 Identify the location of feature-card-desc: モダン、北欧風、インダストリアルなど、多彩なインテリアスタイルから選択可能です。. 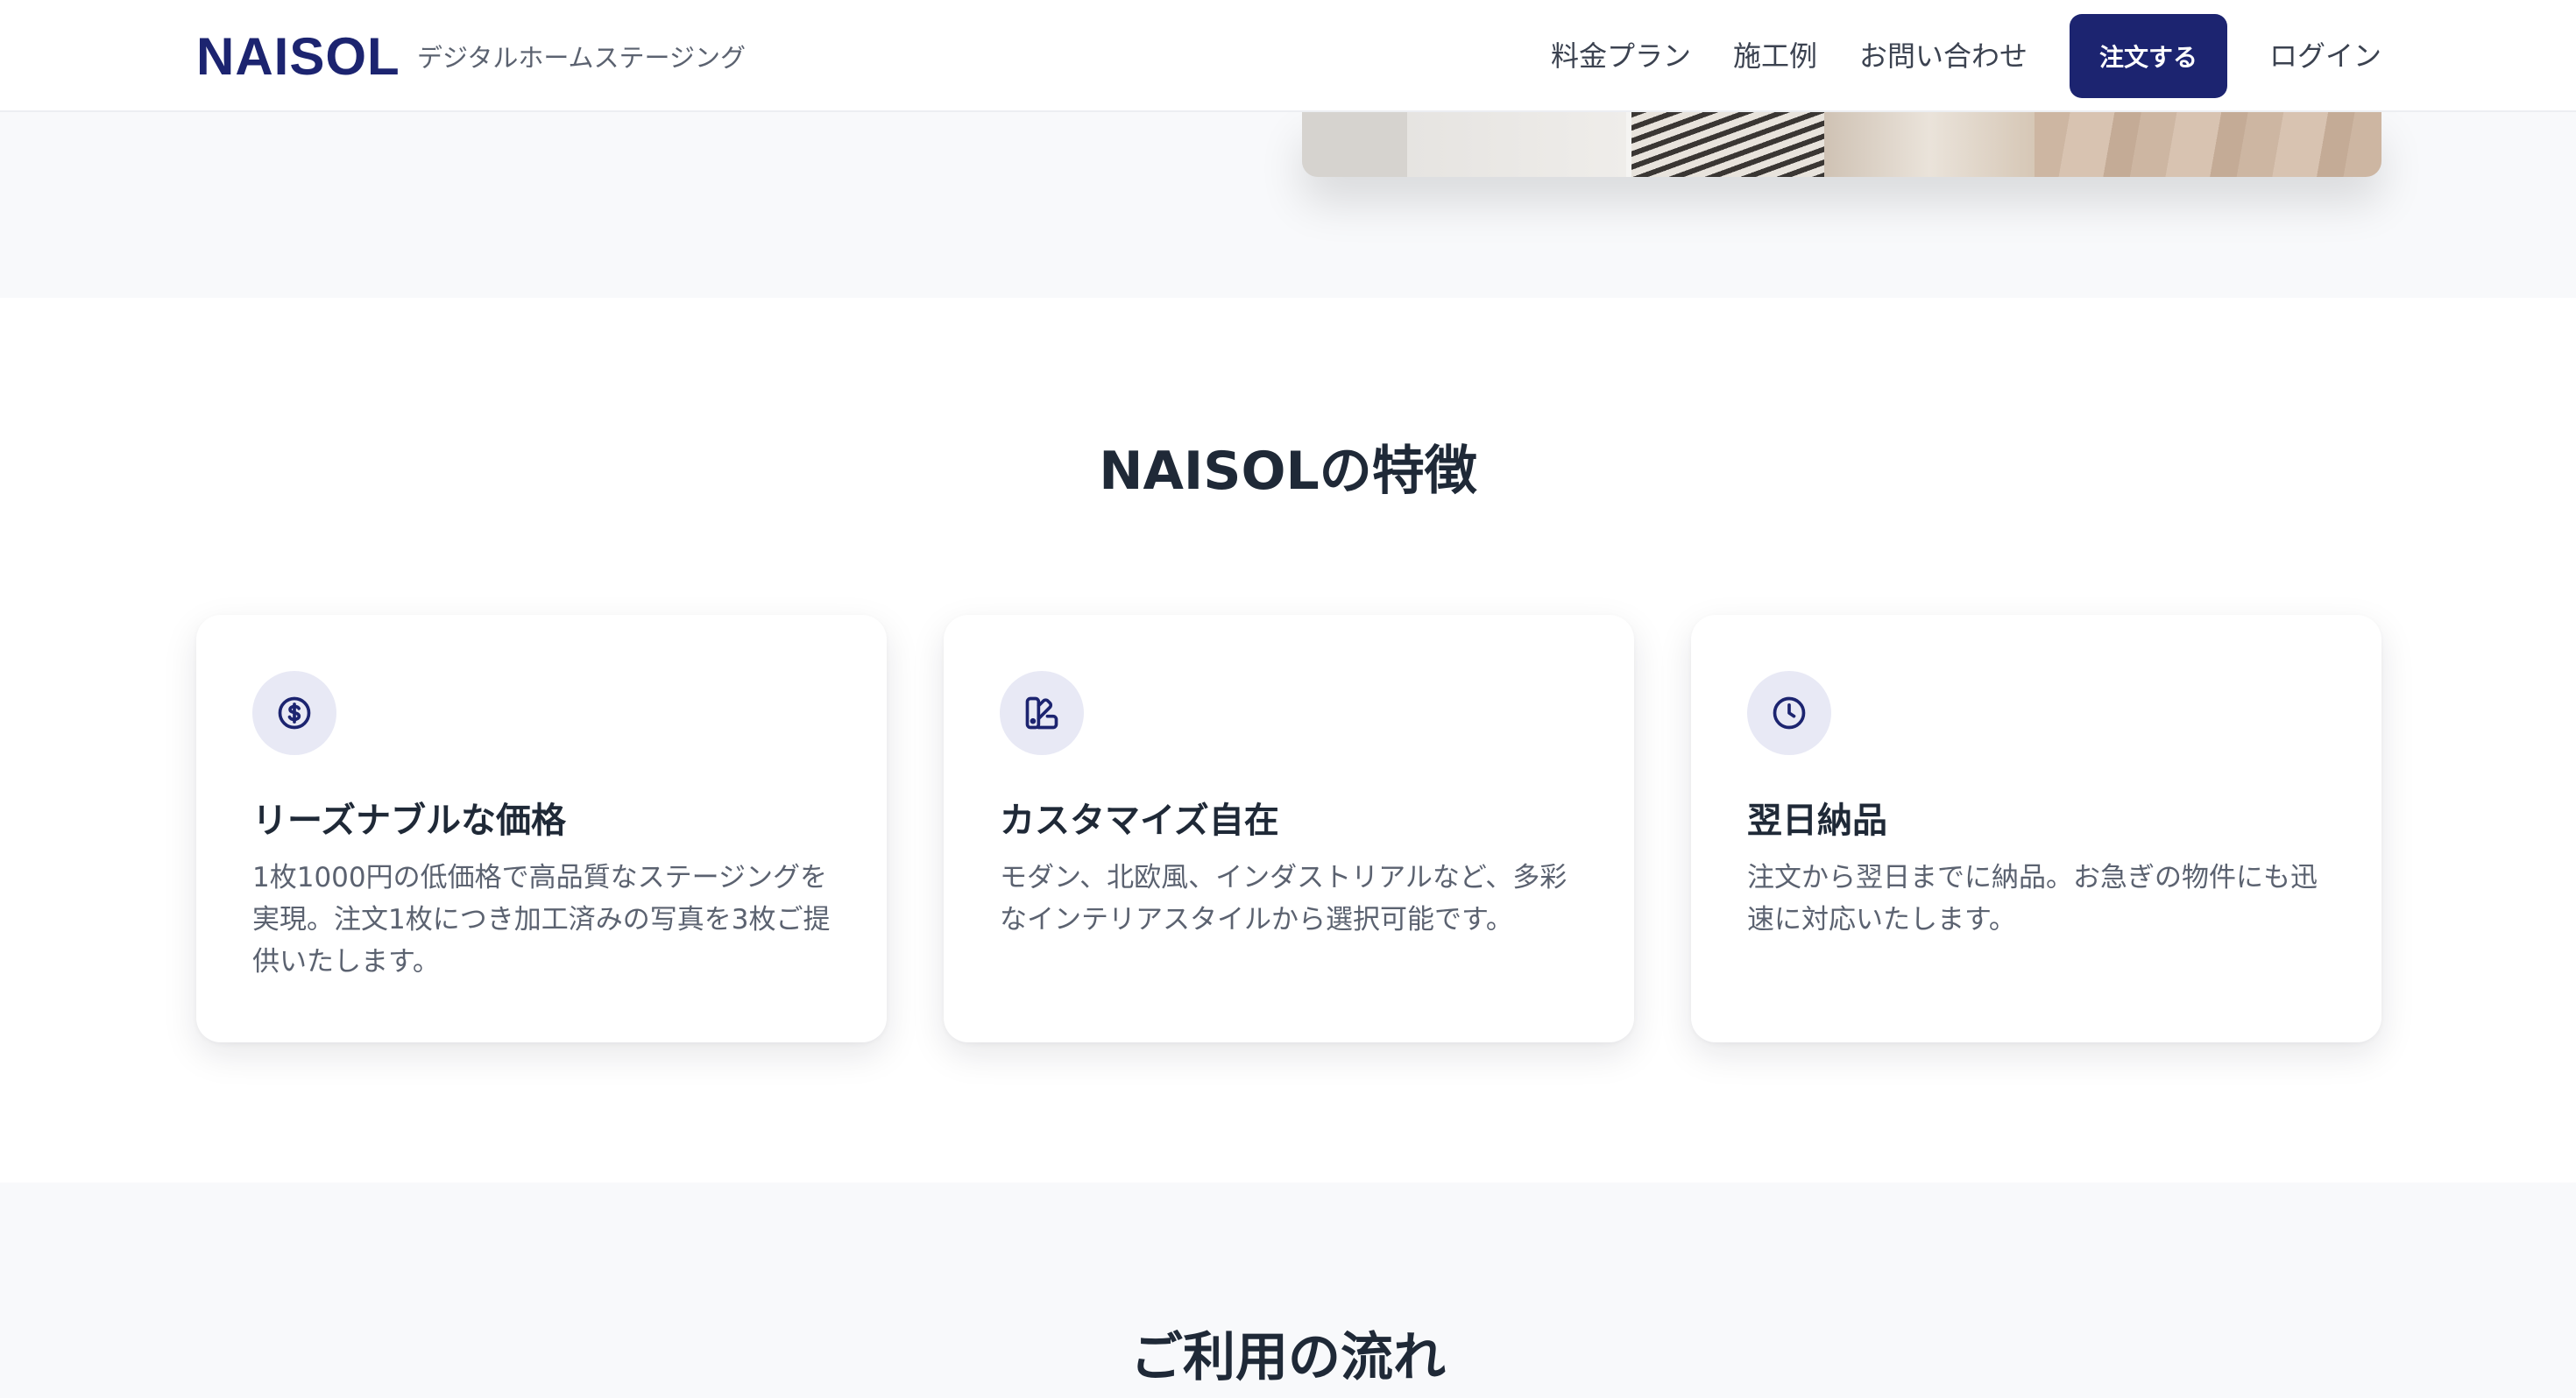
(1284, 899).